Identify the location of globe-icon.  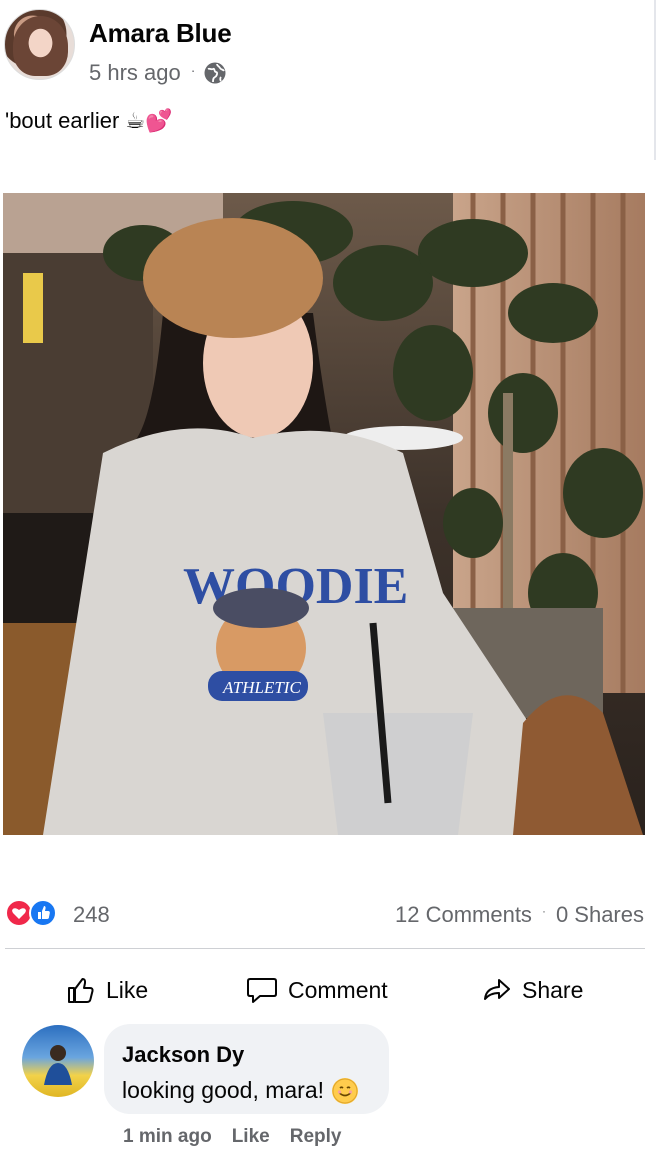
(215, 73).